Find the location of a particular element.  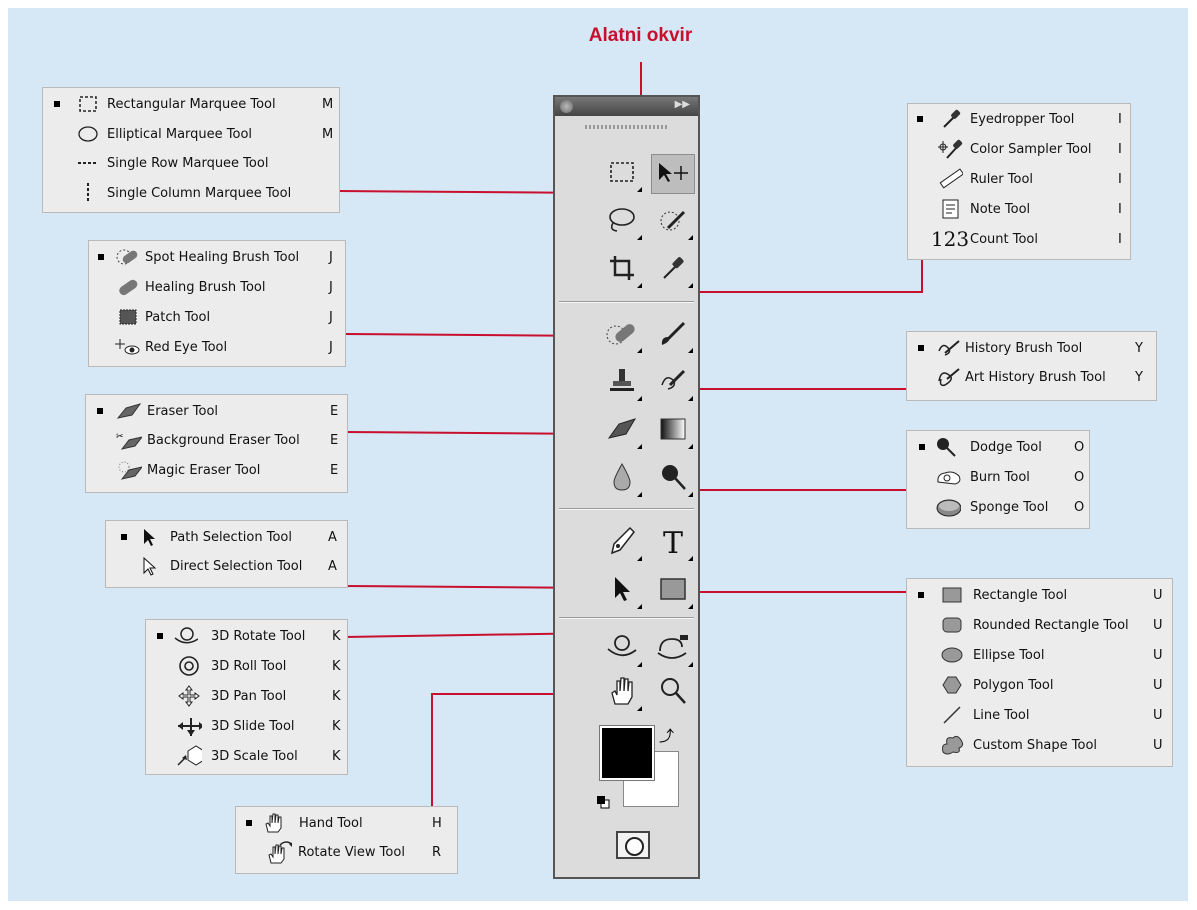

toolbox-header: ▶▶ is located at coordinates (626, 106).